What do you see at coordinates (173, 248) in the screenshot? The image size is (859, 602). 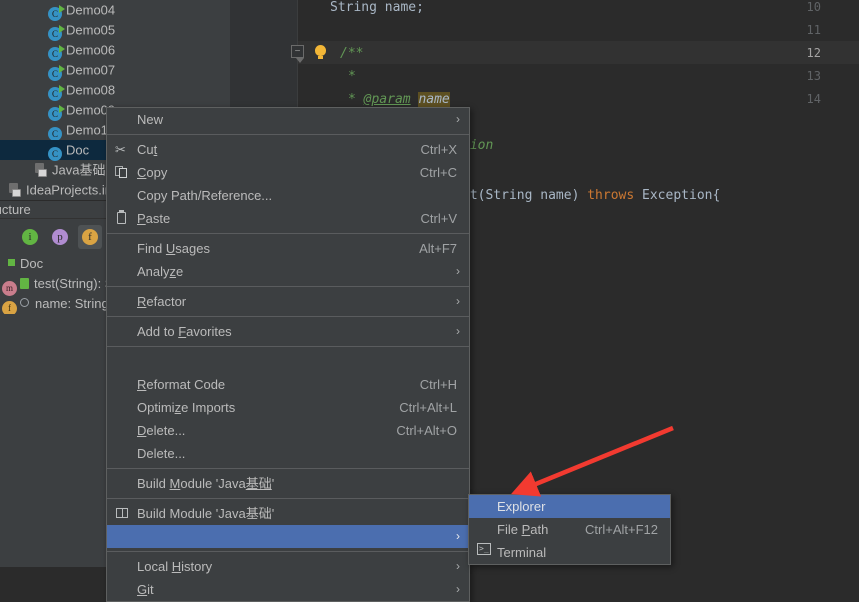 I see `menu-item-label: Find Usages` at bounding box center [173, 248].